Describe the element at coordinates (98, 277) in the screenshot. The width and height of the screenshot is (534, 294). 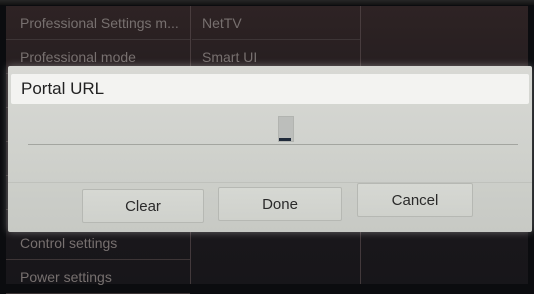
I see `menu-item-power-settings: Power settings` at that location.